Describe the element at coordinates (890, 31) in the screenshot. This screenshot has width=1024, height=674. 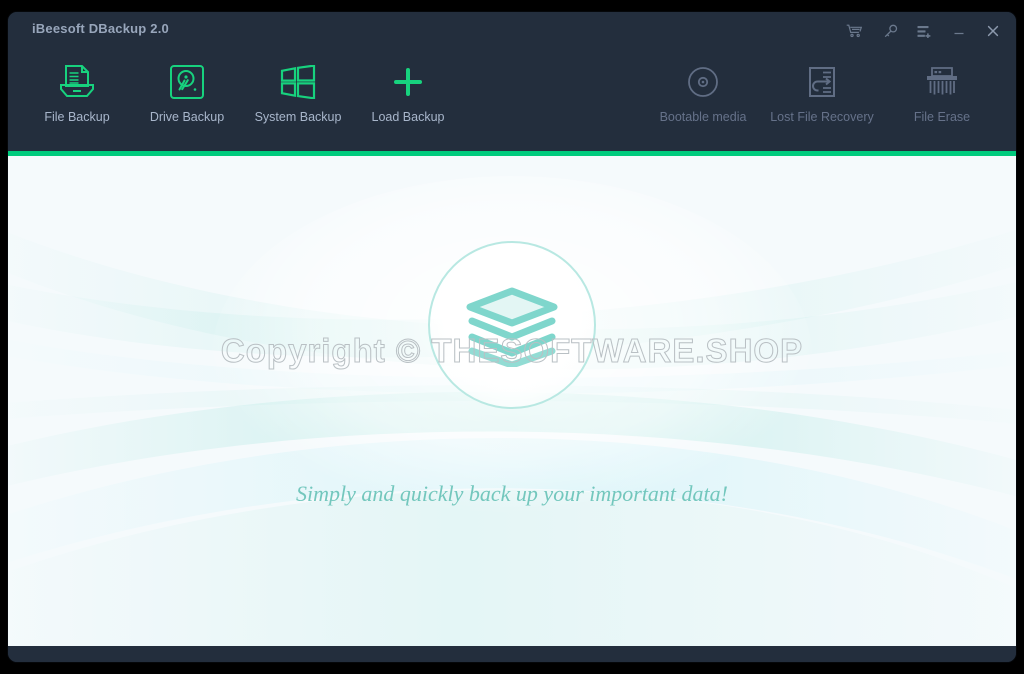
I see `key-icon` at that location.